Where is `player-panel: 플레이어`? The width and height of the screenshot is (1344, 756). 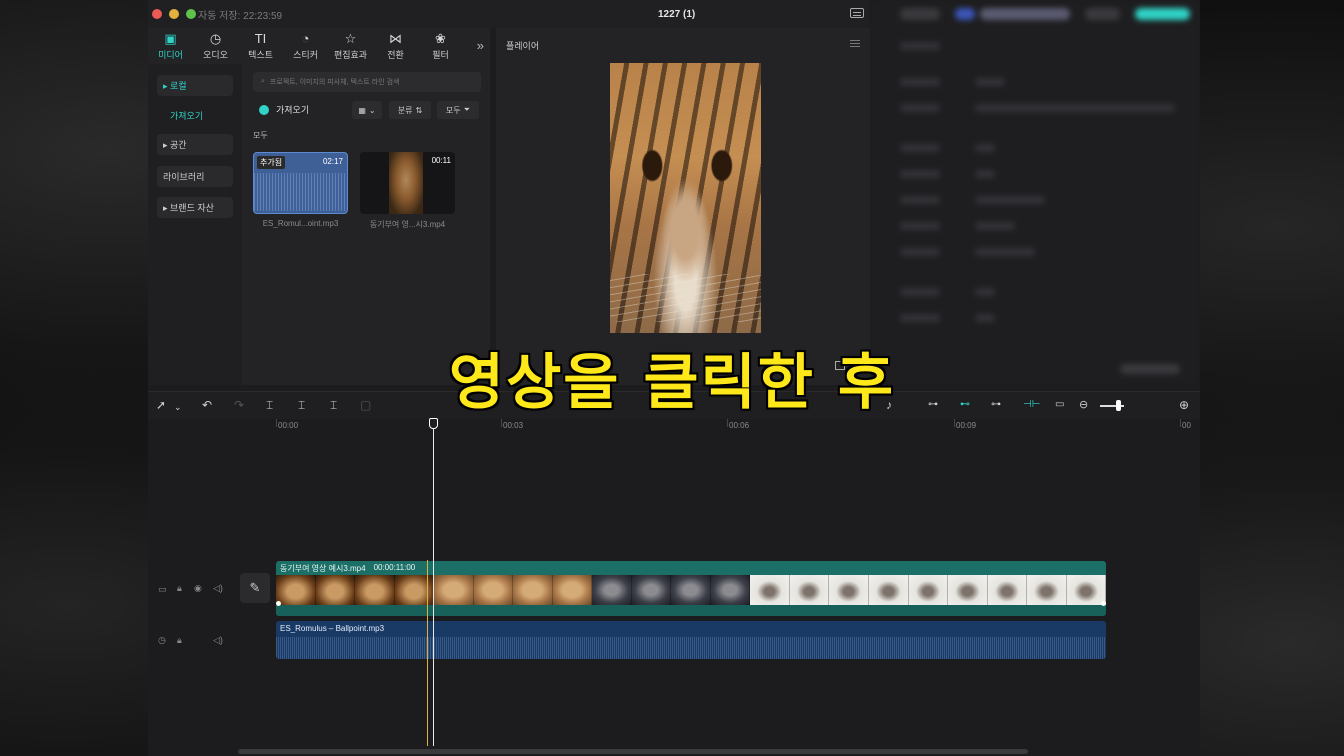
player-panel: 플레이어 is located at coordinates (683, 206).